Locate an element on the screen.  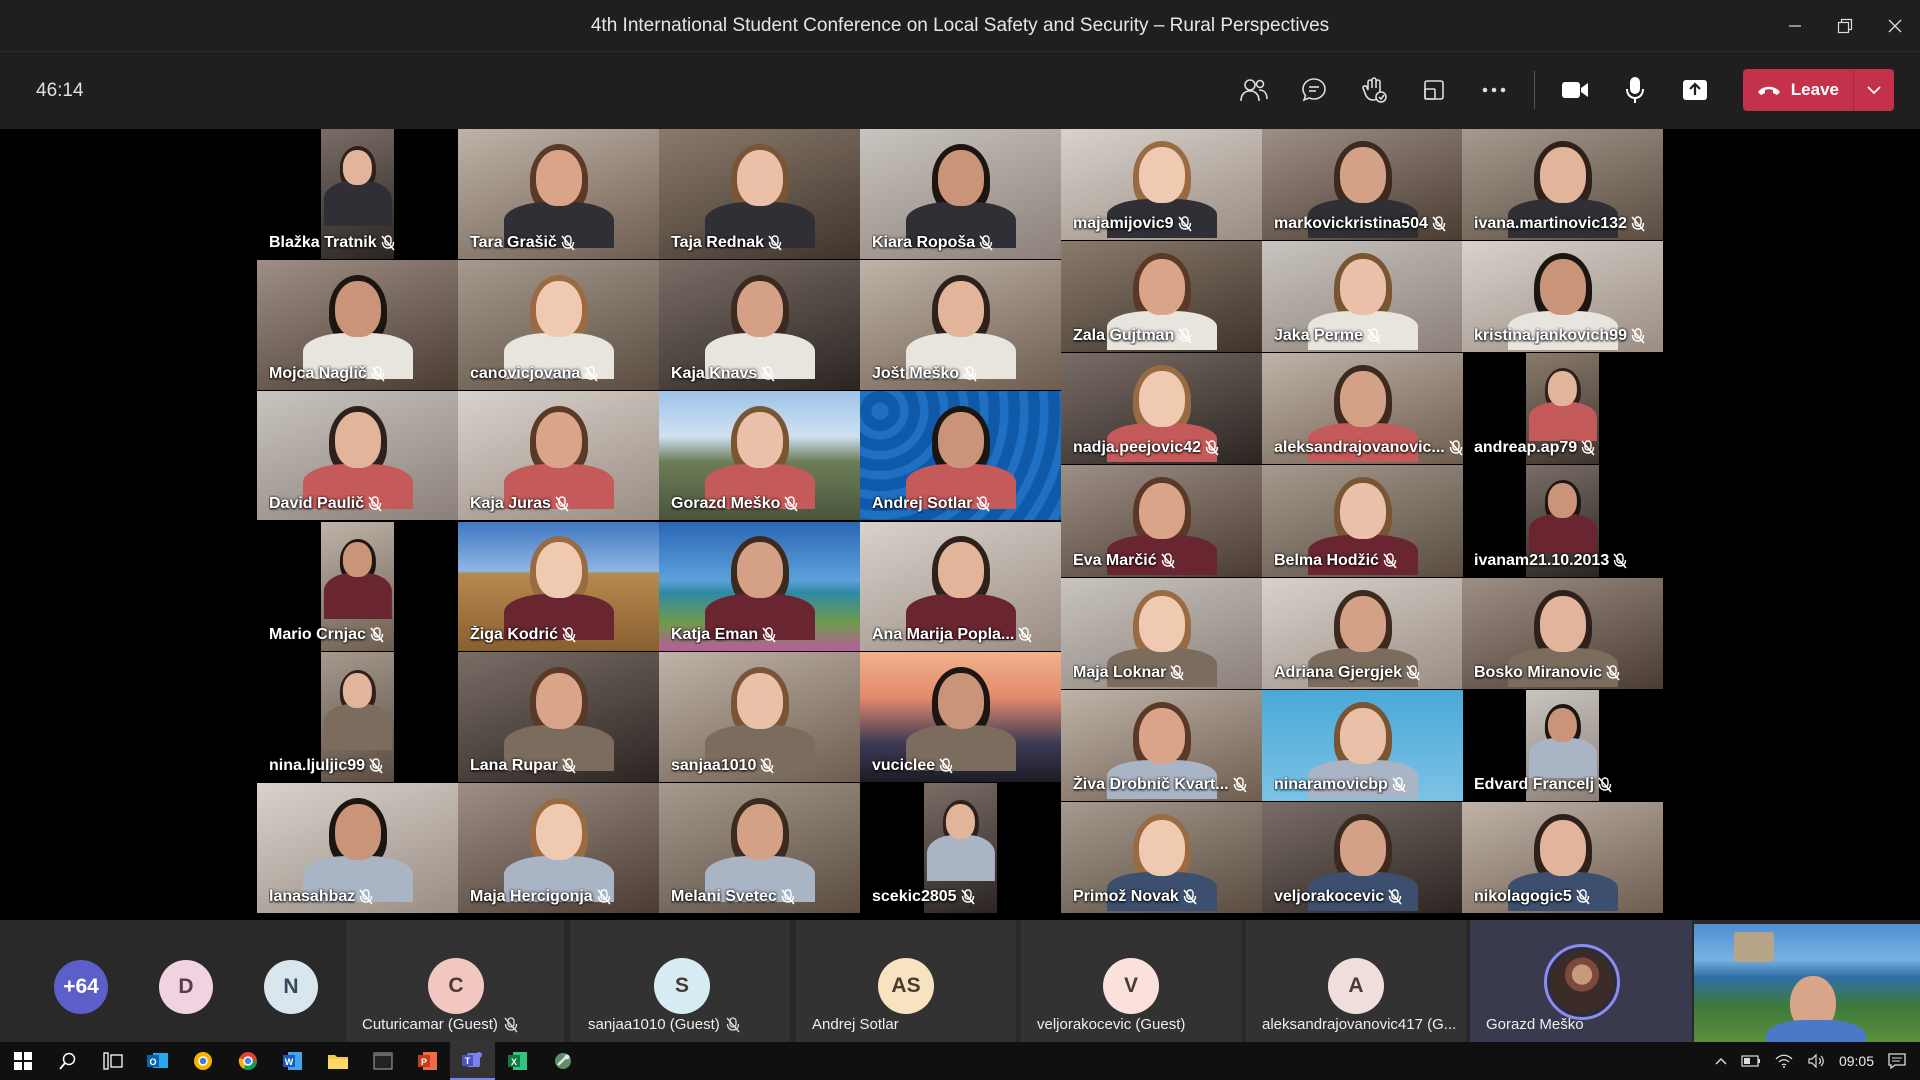
settings-tool-taskbar-button is located at coordinates (562, 1061).